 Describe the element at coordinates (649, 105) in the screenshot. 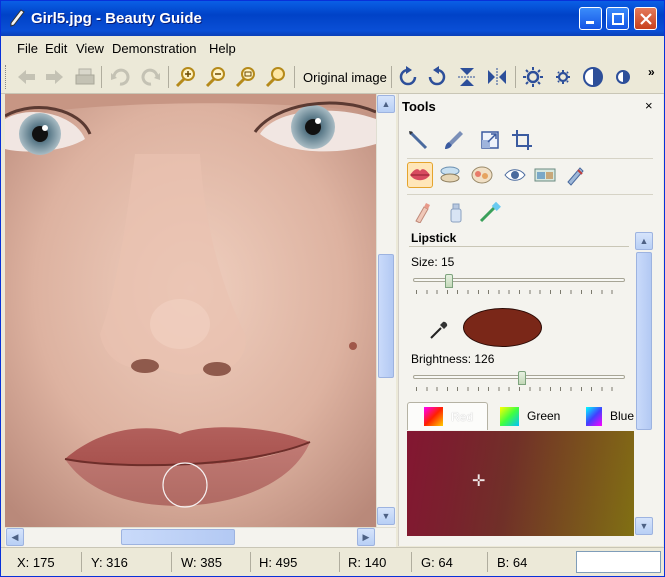

I see `tools-panel-close-button: ×` at that location.